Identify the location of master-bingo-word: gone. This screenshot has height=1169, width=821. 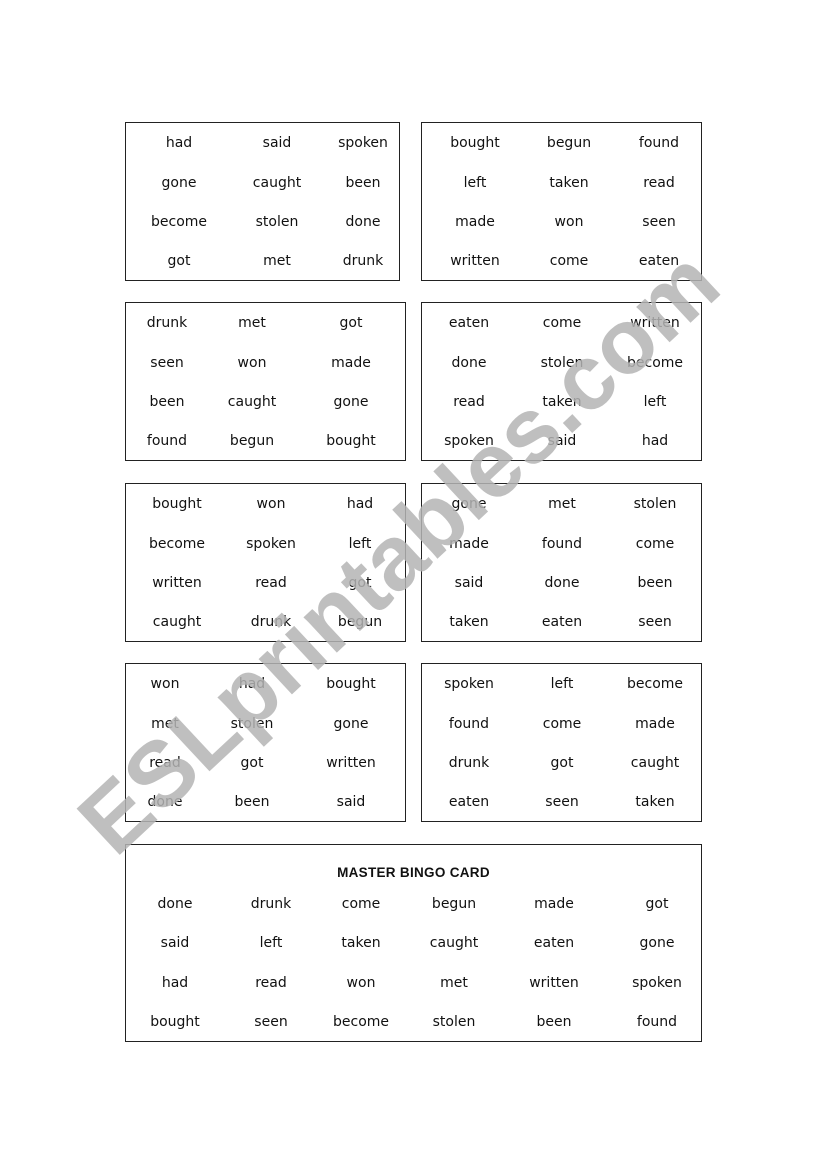
(657, 943).